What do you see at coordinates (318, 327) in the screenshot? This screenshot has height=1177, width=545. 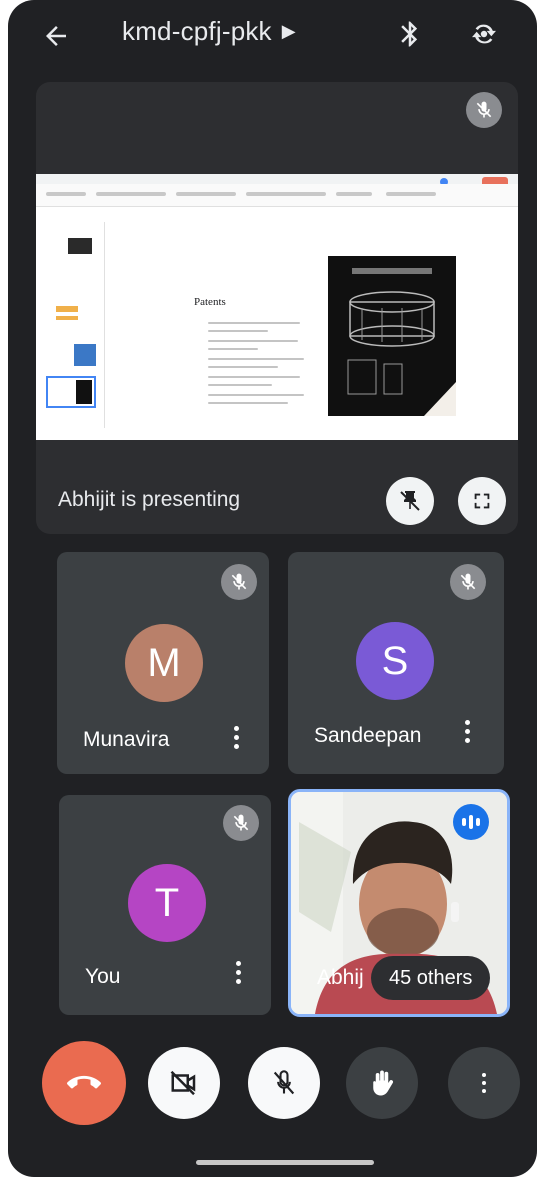 I see `slide-canvas: Patents` at bounding box center [318, 327].